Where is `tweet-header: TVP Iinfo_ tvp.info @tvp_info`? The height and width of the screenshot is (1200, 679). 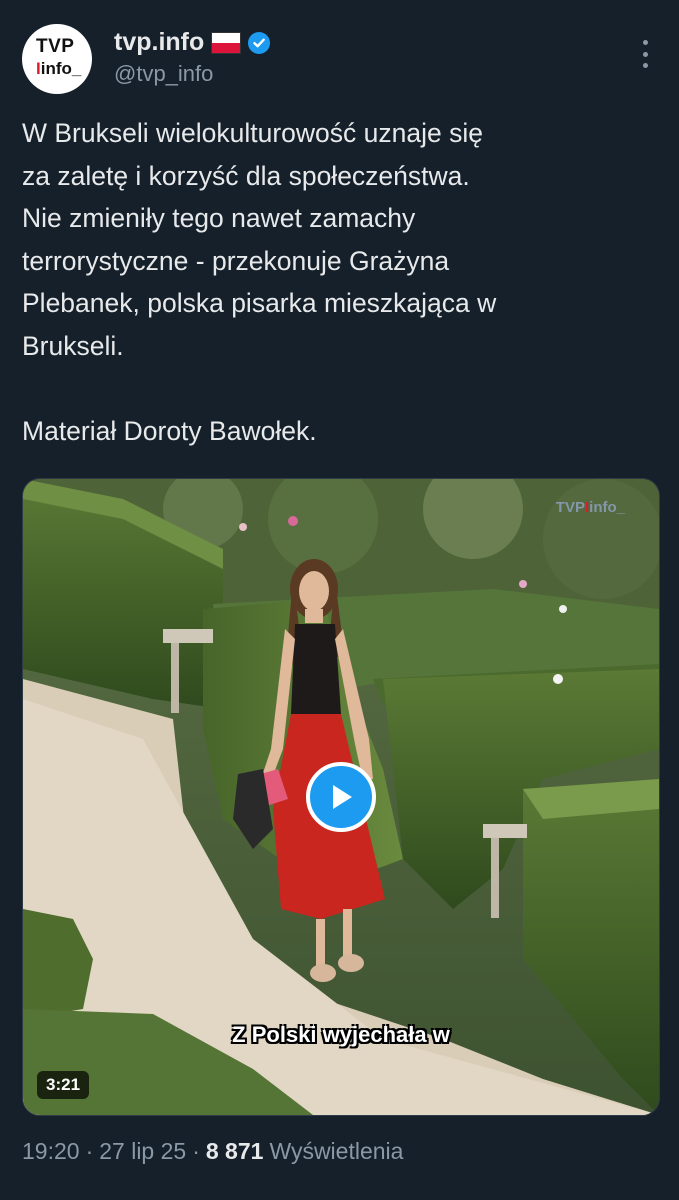
tweet-header: TVP Iinfo_ tvp.info @tvp_info is located at coordinates (339, 59).